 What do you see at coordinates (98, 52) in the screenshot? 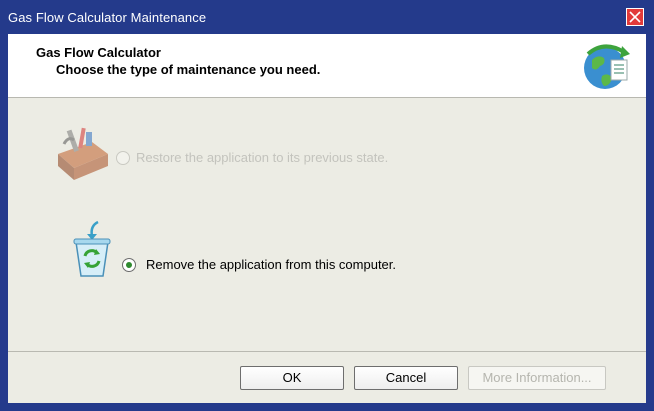
I see `app-name: Gas Flow Calculator` at bounding box center [98, 52].